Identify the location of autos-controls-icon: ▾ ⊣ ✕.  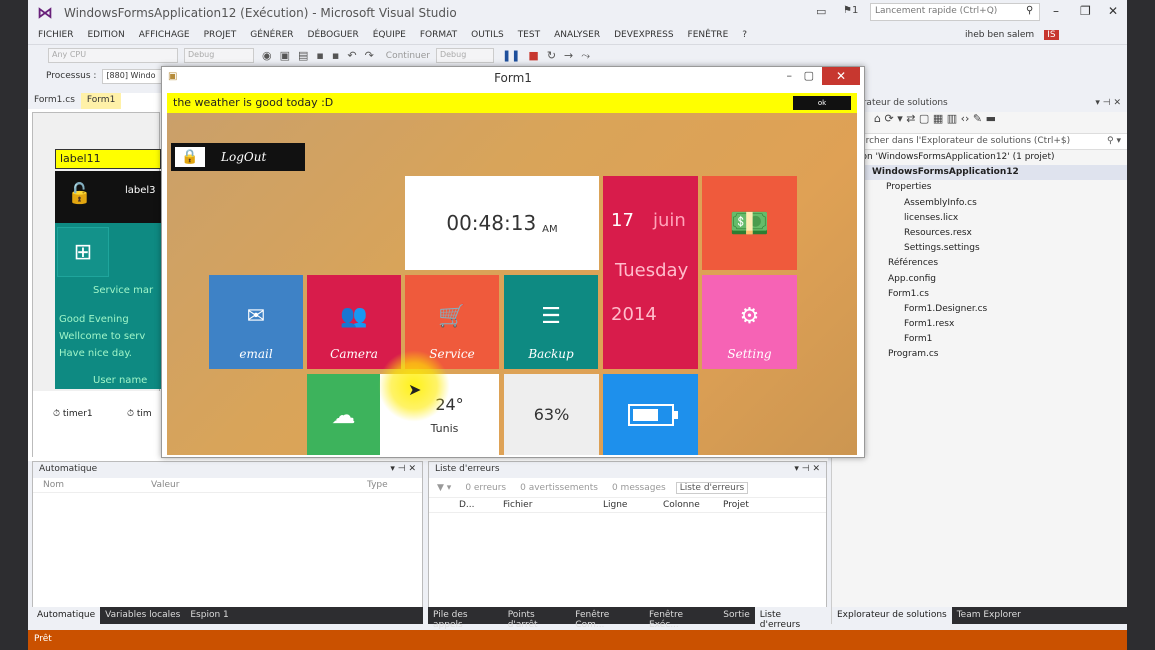
(403, 470).